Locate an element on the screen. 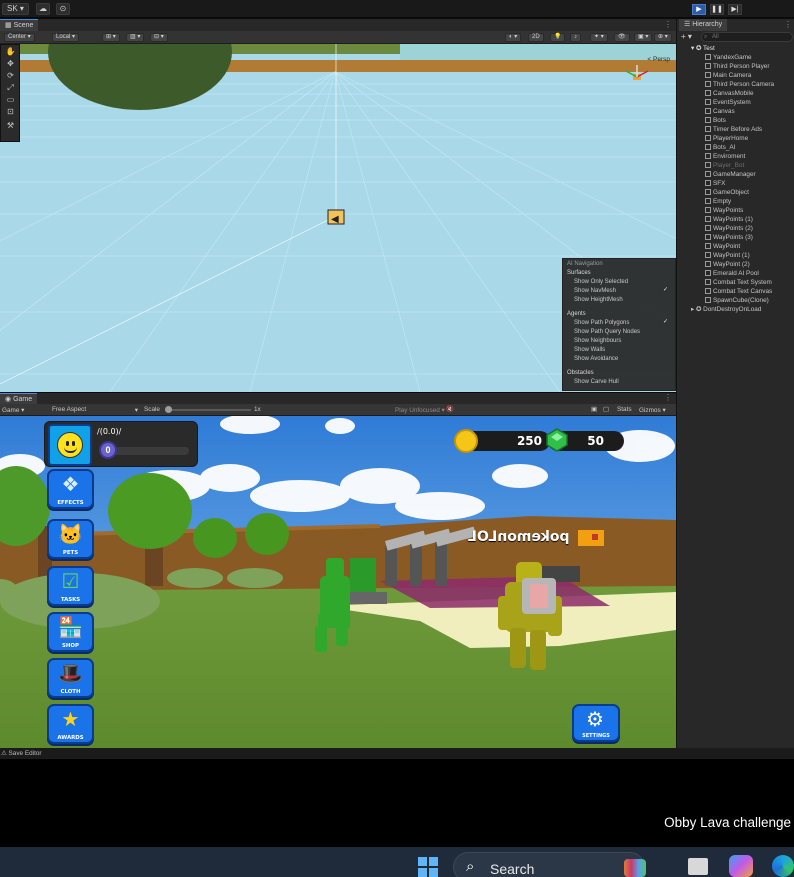 The height and width of the screenshot is (877, 794). hierarchy-item: Third Person Player is located at coordinates (737, 66).